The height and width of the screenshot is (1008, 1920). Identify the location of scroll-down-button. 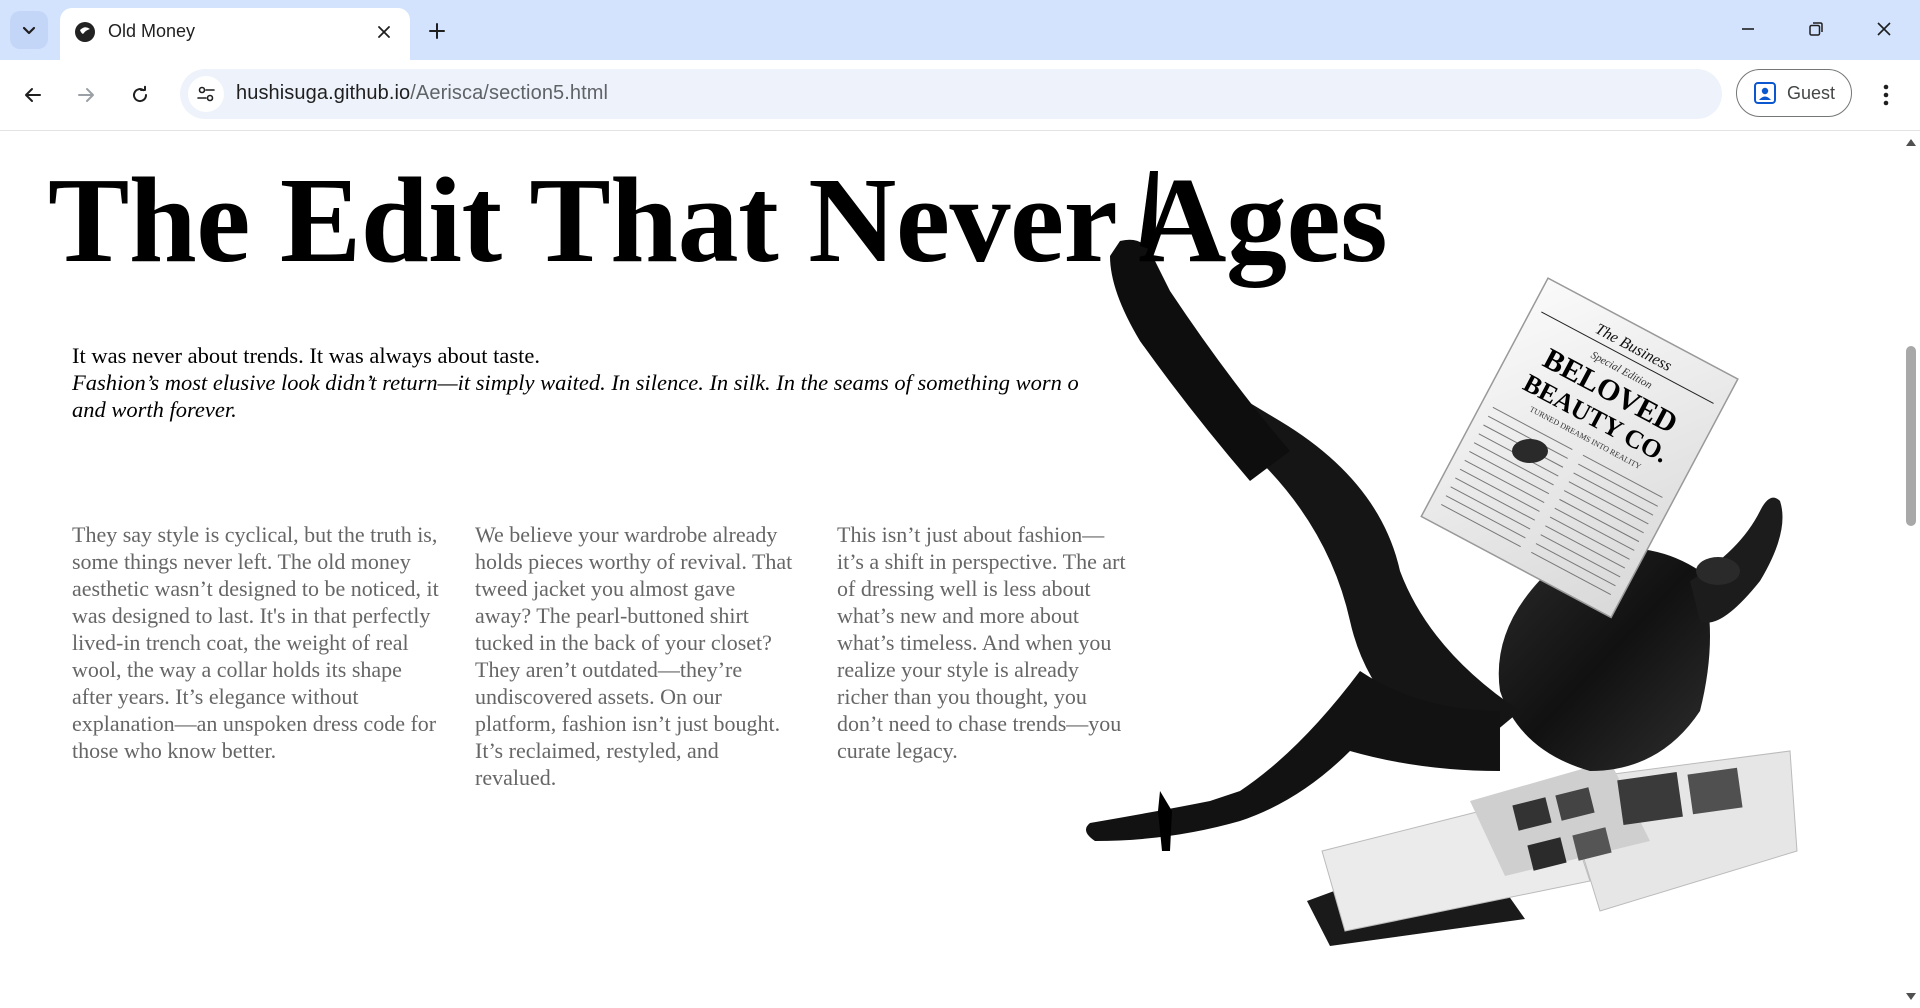
(1911, 997).